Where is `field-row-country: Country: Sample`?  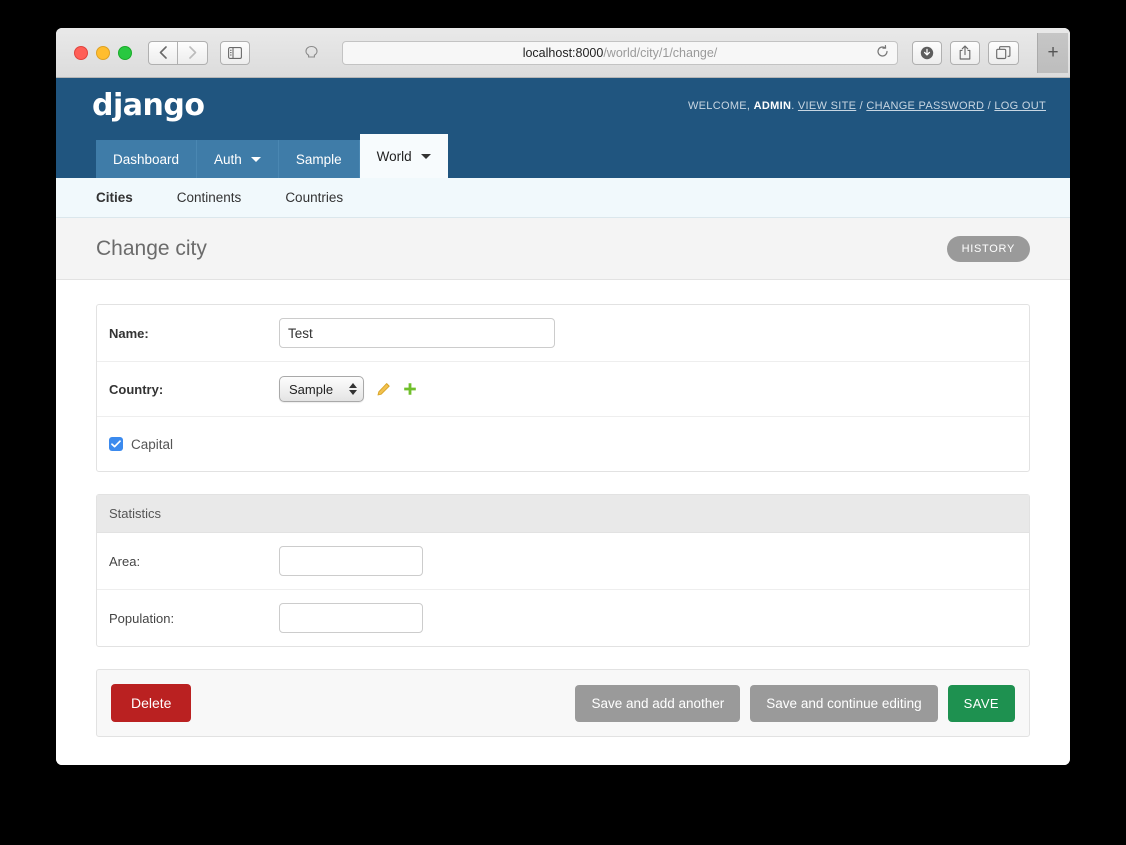 field-row-country: Country: Sample is located at coordinates (563, 389).